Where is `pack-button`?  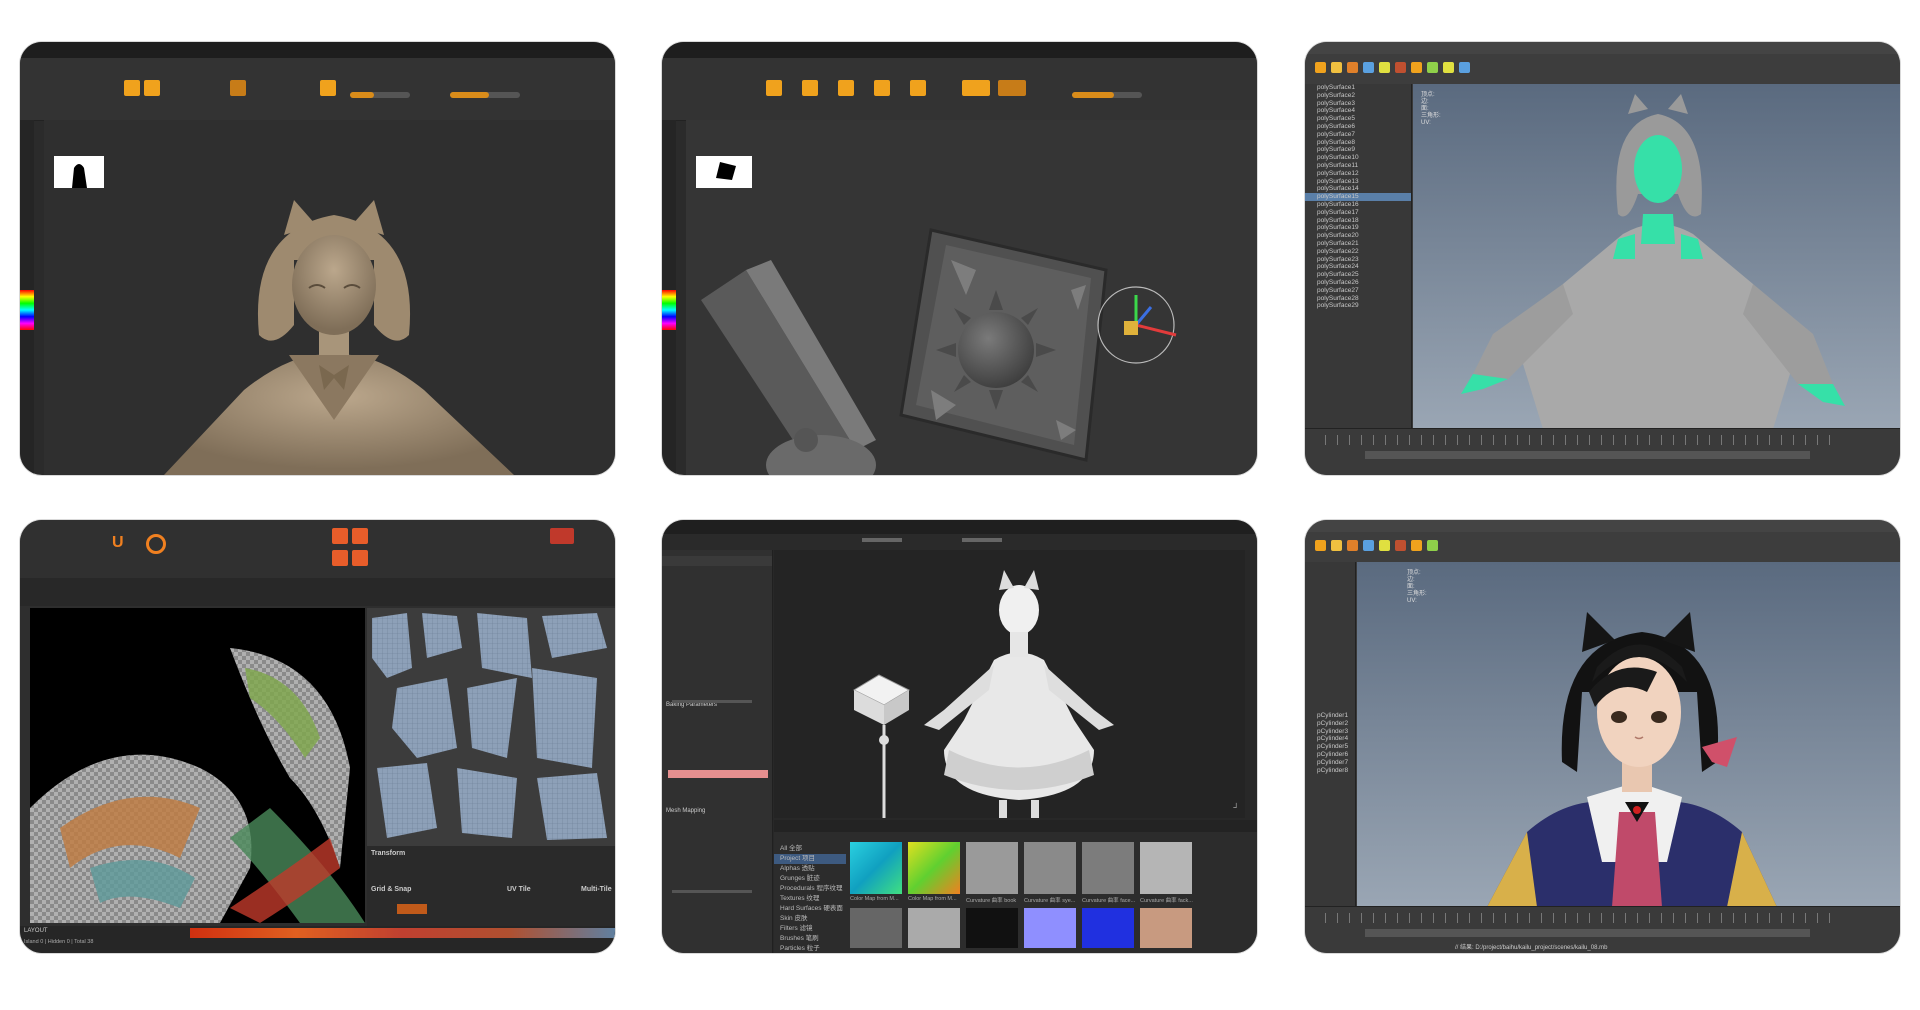
pack-button is located at coordinates (340, 558).